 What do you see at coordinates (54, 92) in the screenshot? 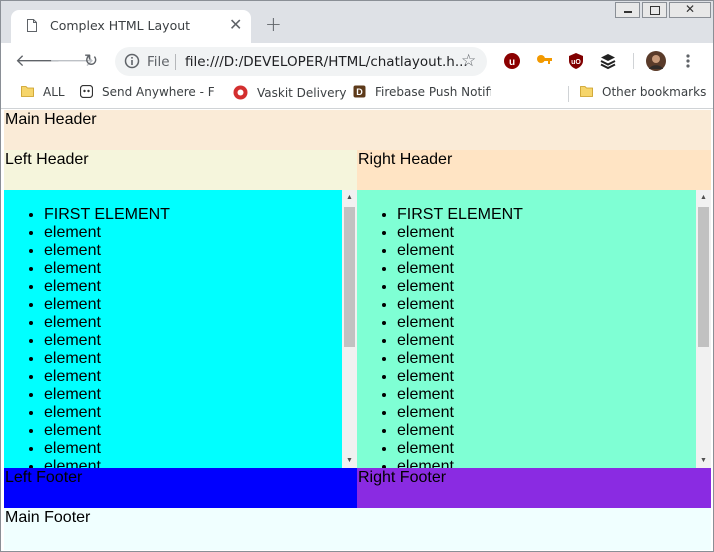
I see `bookmark-label: ALL` at bounding box center [54, 92].